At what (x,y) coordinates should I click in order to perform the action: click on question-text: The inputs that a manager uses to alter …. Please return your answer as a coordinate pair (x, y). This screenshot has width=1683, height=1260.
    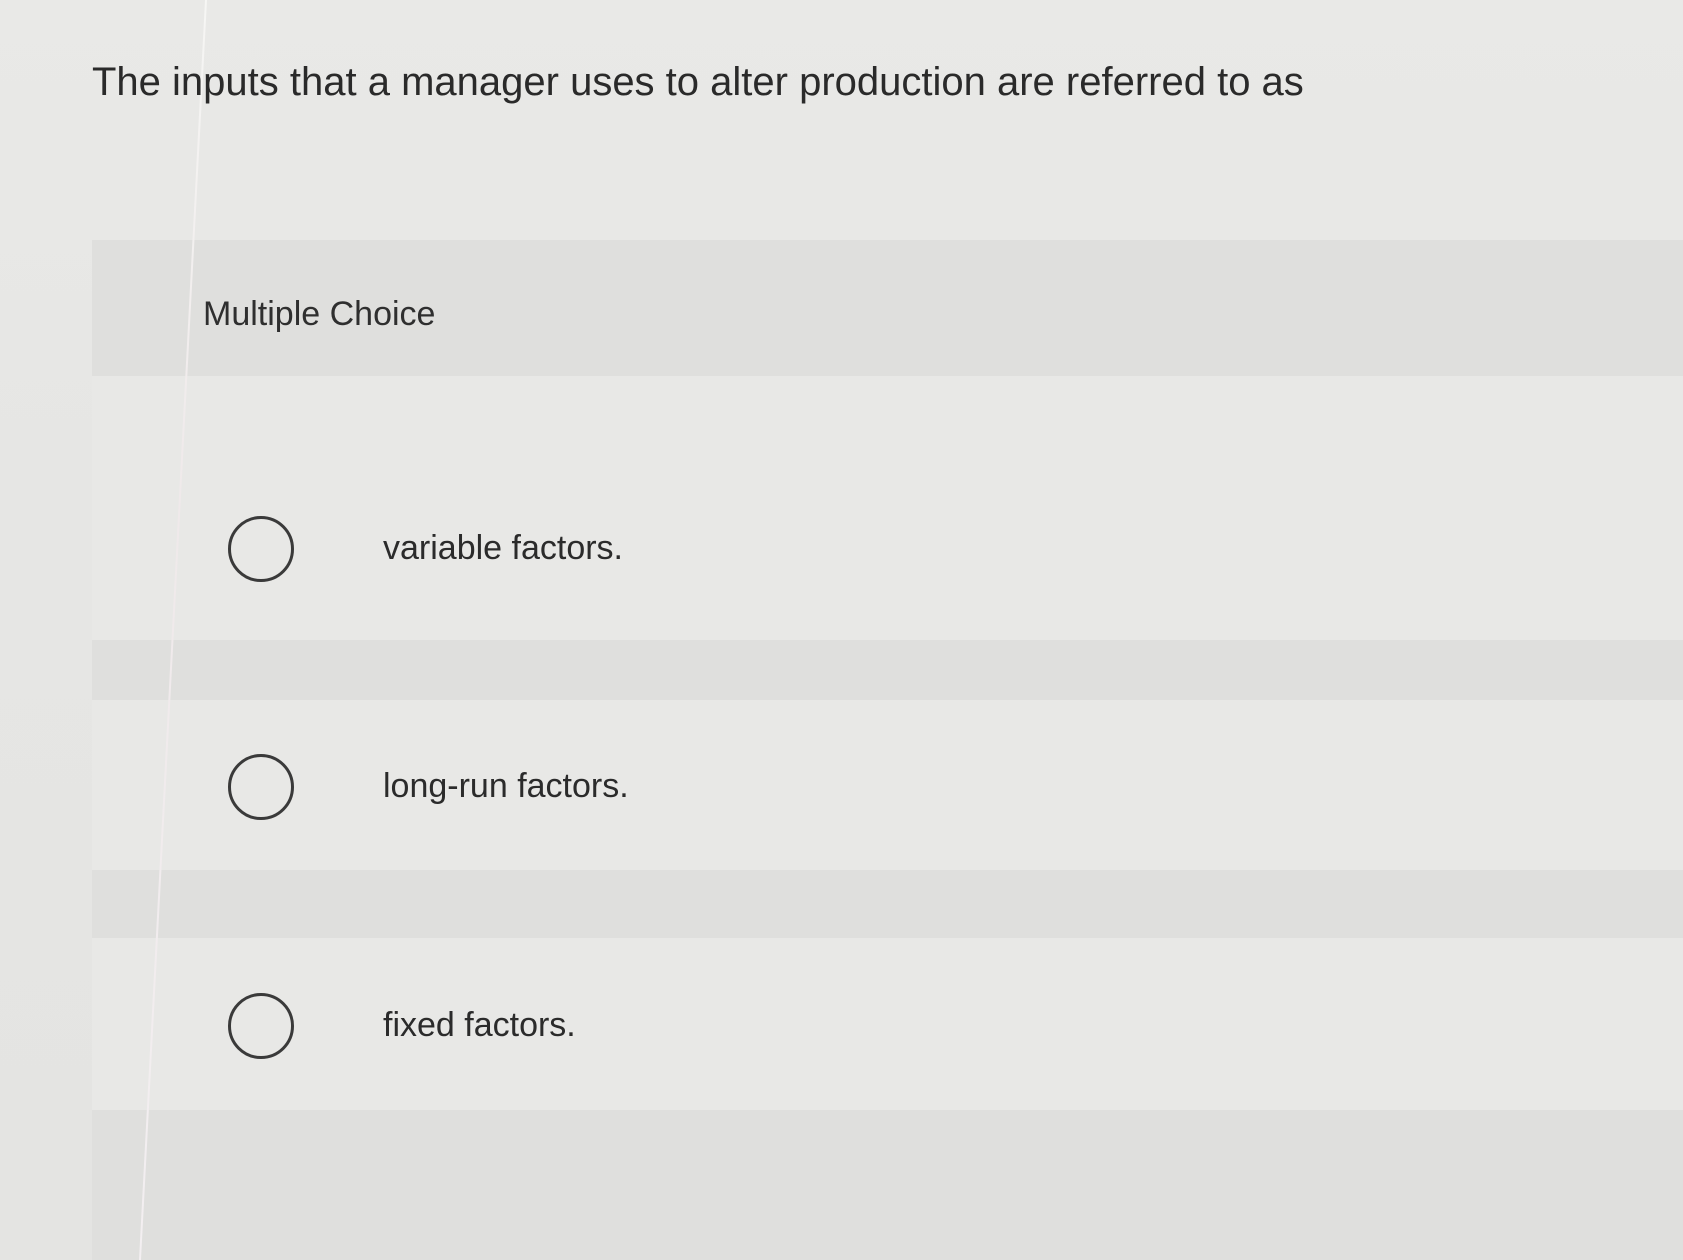
    Looking at the image, I should click on (698, 82).